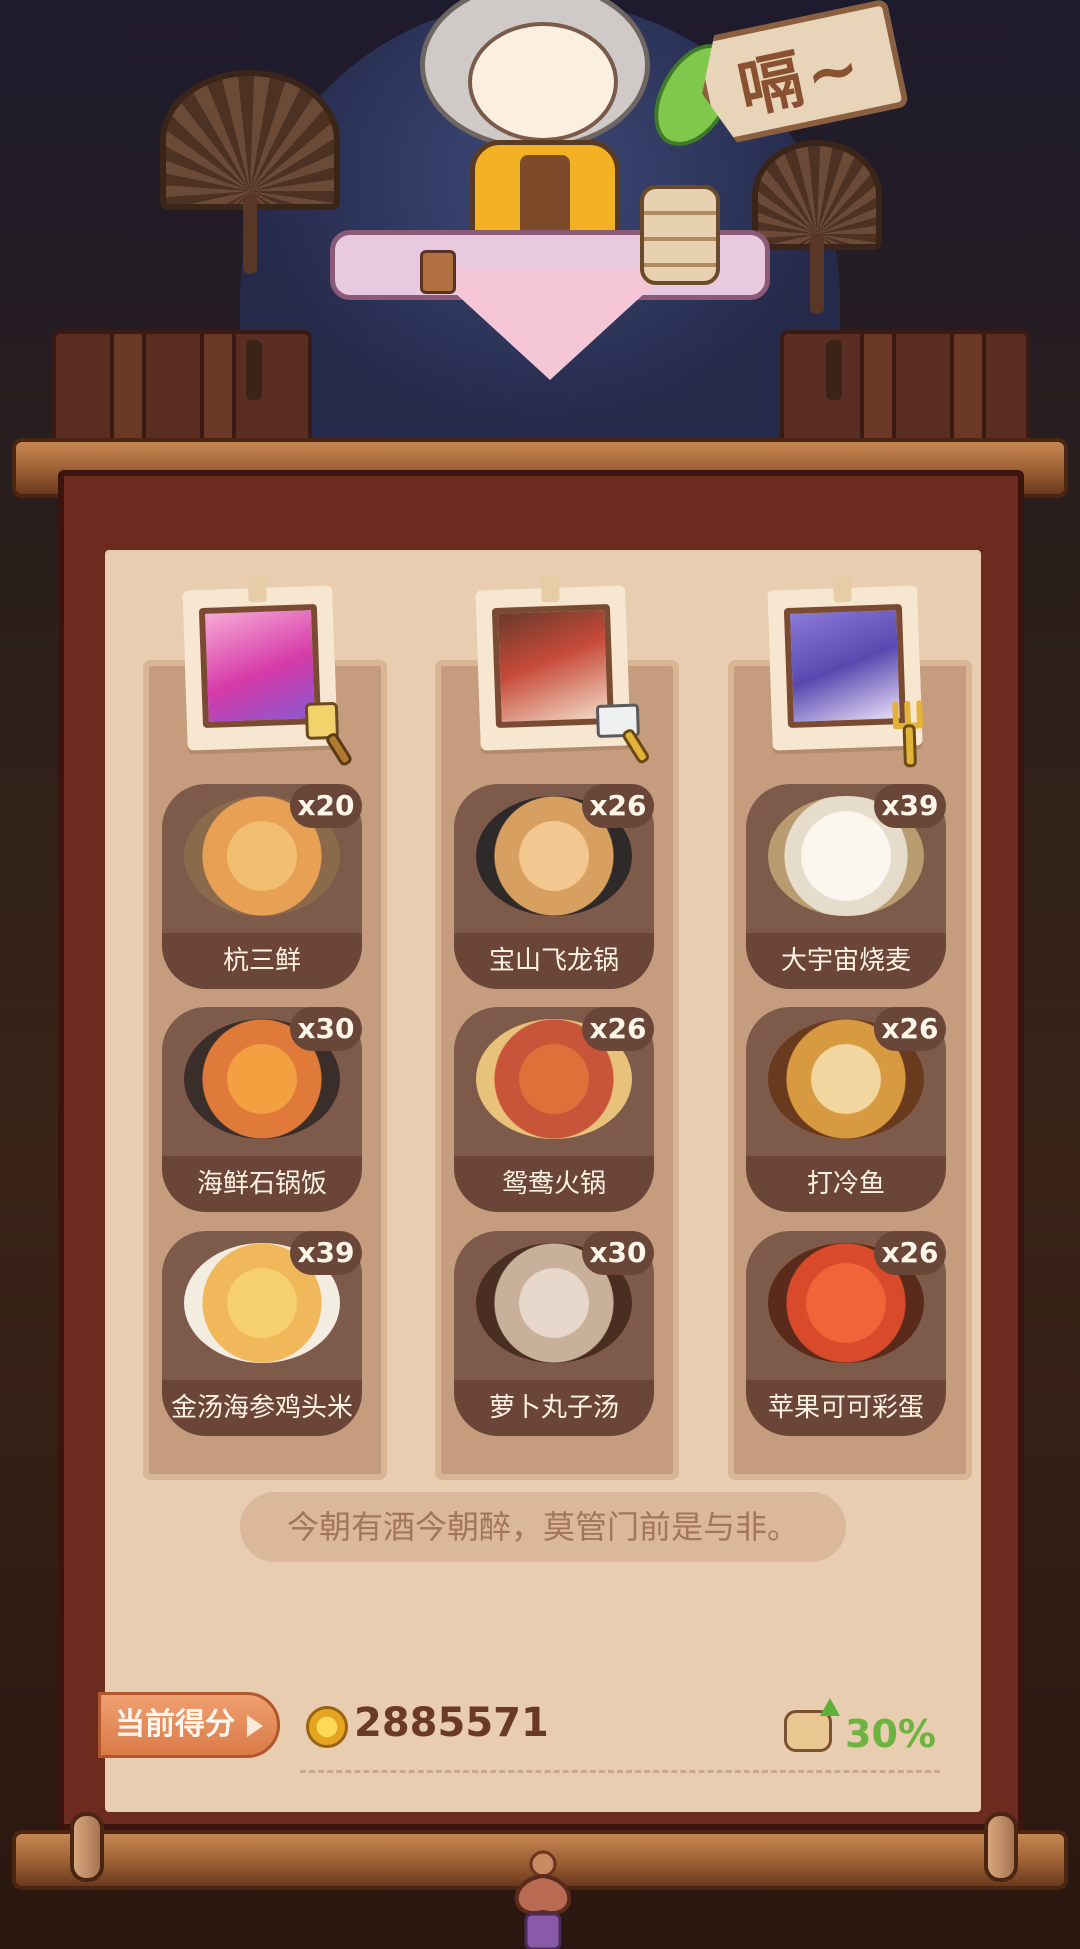  I want to click on dish-name: 鸳鸯火锅, so click(554, 1184).